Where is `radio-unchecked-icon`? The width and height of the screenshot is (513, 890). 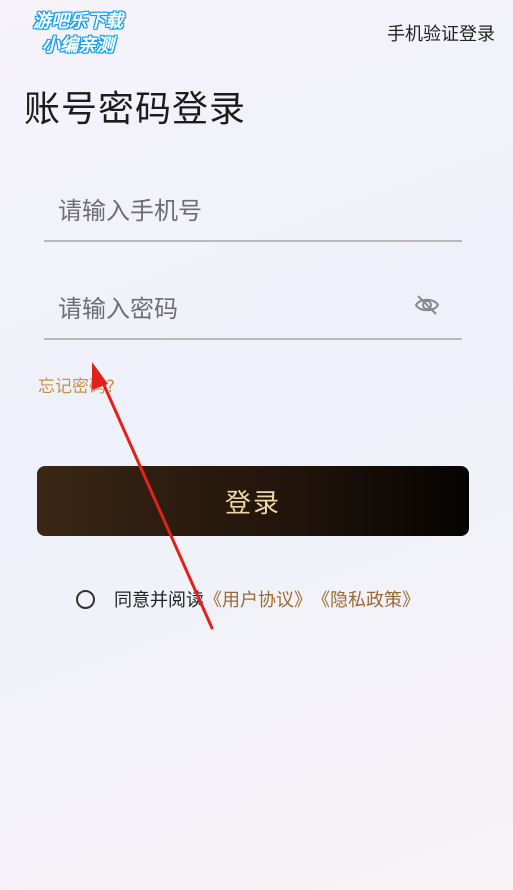 radio-unchecked-icon is located at coordinates (85, 599).